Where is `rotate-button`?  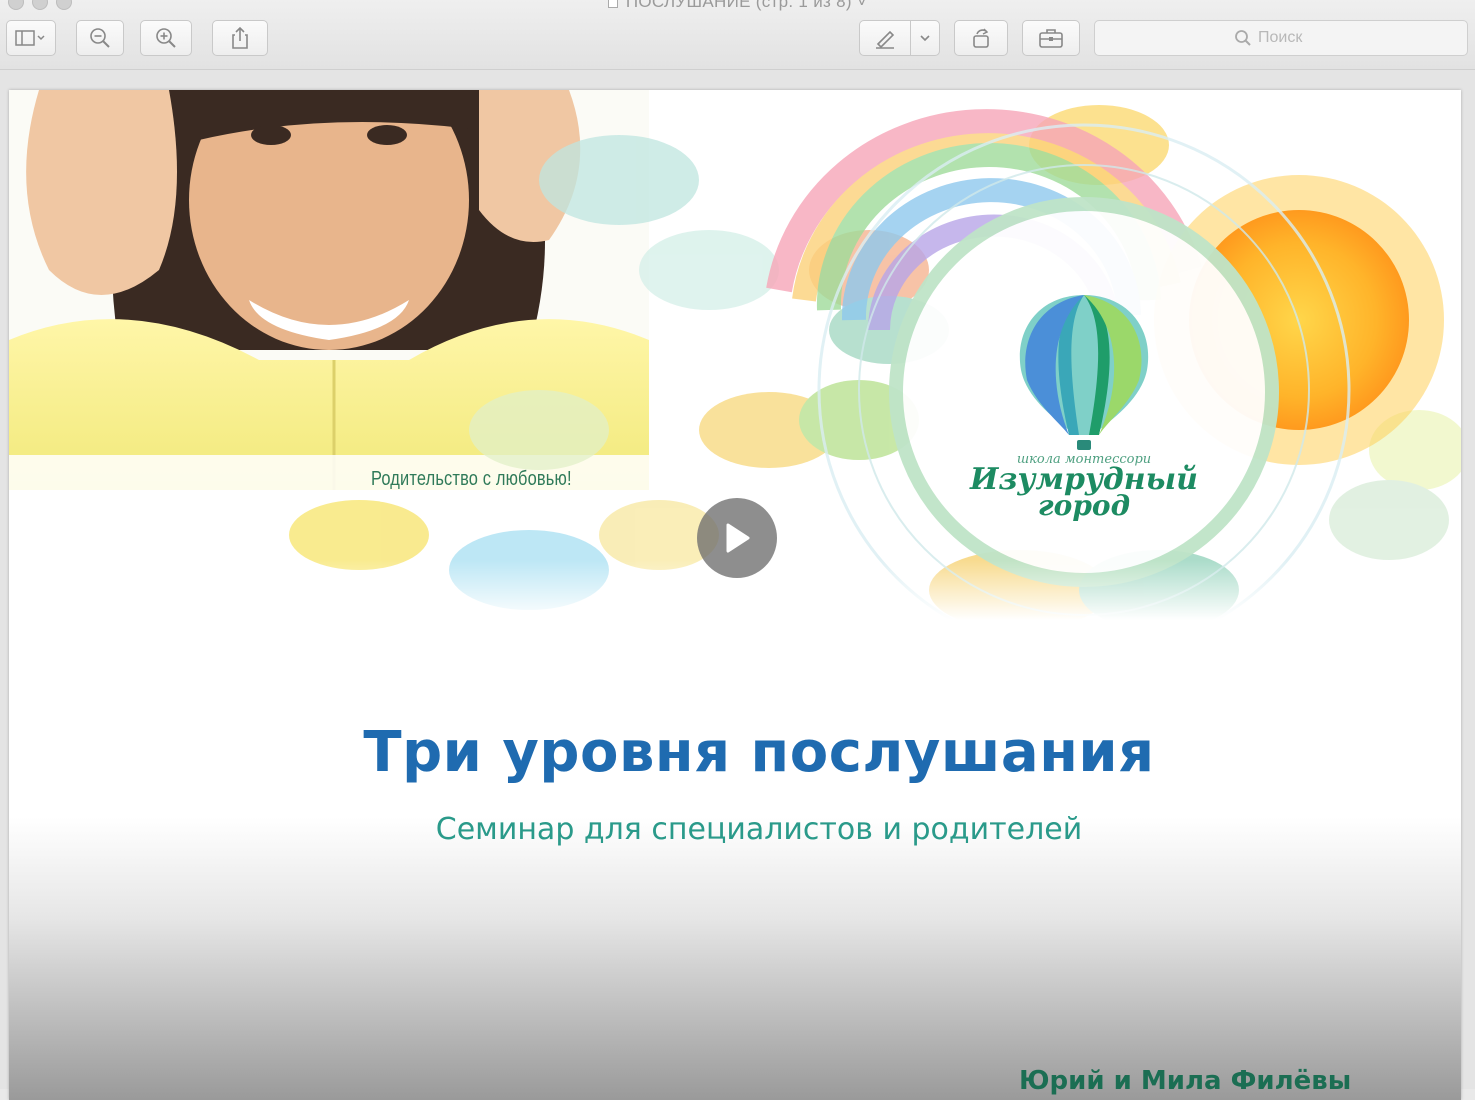 rotate-button is located at coordinates (981, 38).